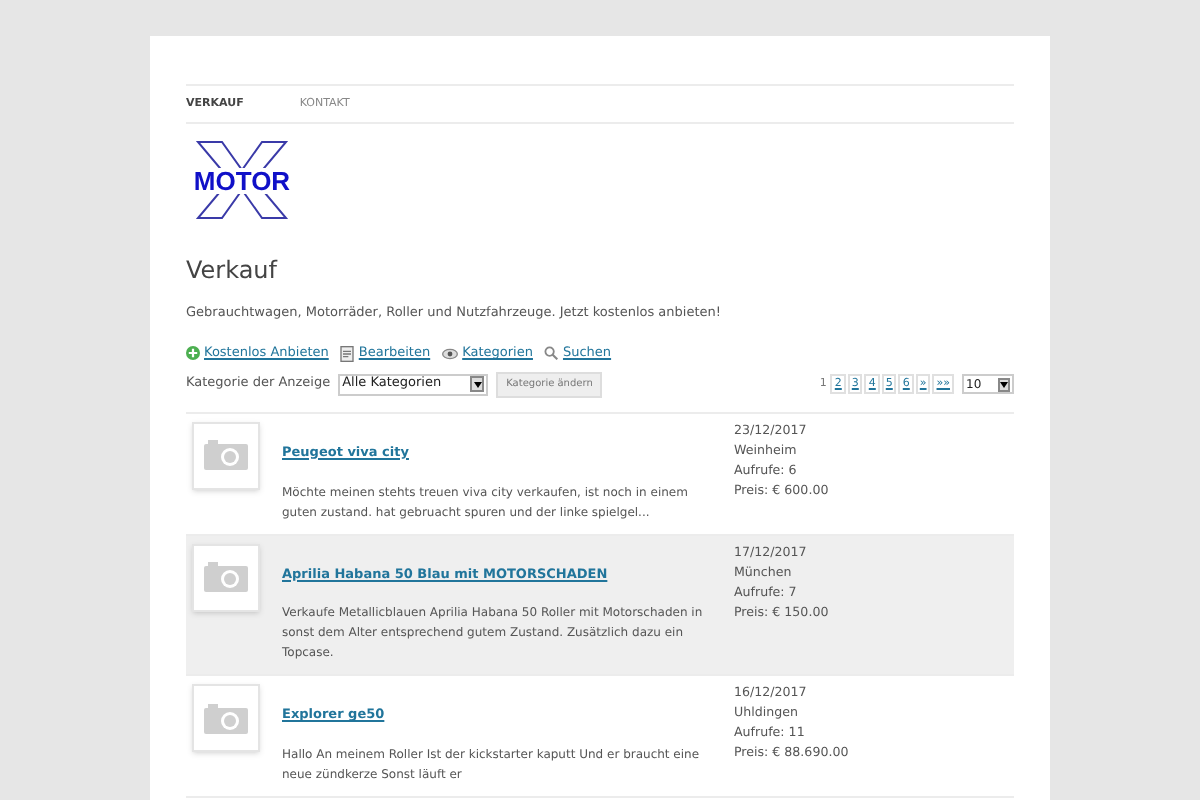 The width and height of the screenshot is (1200, 800). What do you see at coordinates (242, 180) in the screenshot?
I see `logo-text: MOTOR` at bounding box center [242, 180].